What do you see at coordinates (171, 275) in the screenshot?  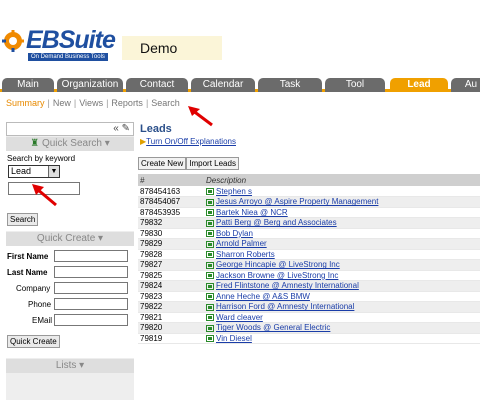 I see `lead-id-cell: 79825` at bounding box center [171, 275].